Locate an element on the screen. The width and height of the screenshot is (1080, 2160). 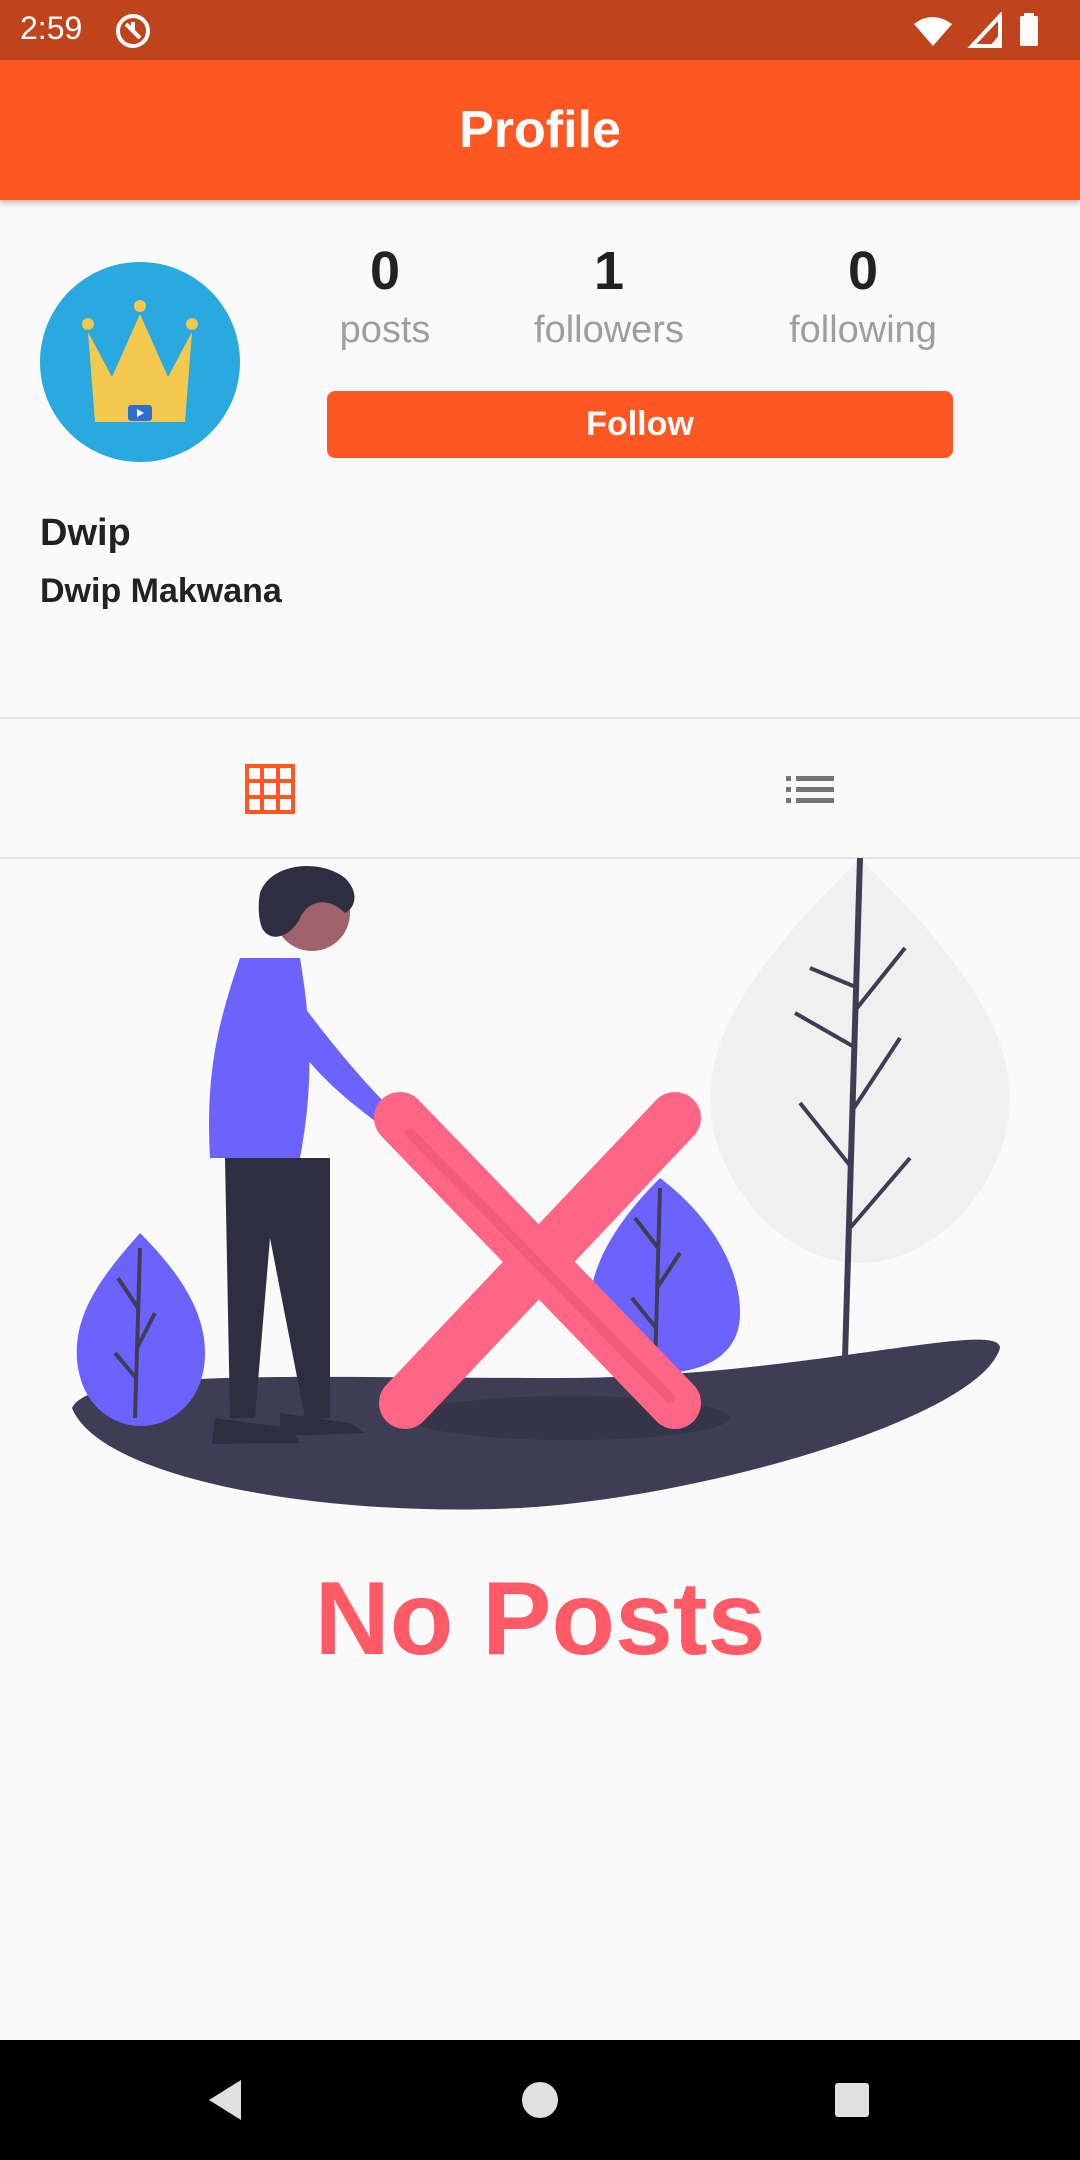
tab-grid is located at coordinates (270, 789).